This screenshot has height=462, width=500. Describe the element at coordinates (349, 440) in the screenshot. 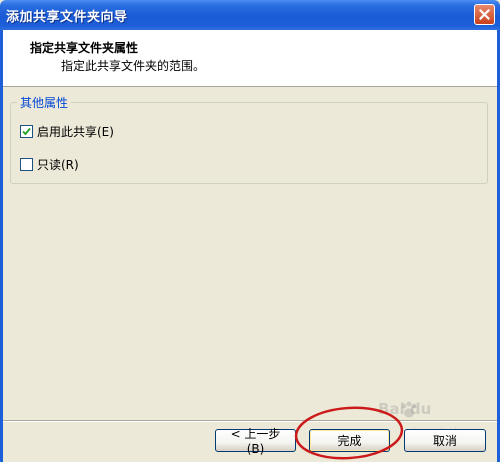

I see `finish-button: 完成` at that location.